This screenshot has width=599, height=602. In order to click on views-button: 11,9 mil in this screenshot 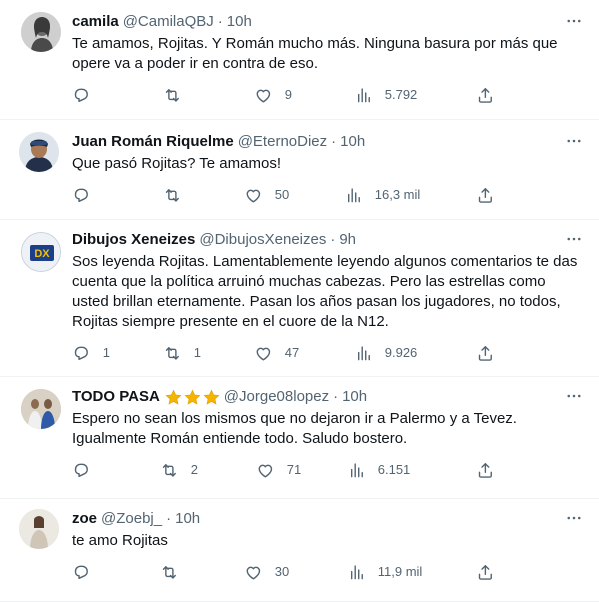, I will do `click(384, 572)`.